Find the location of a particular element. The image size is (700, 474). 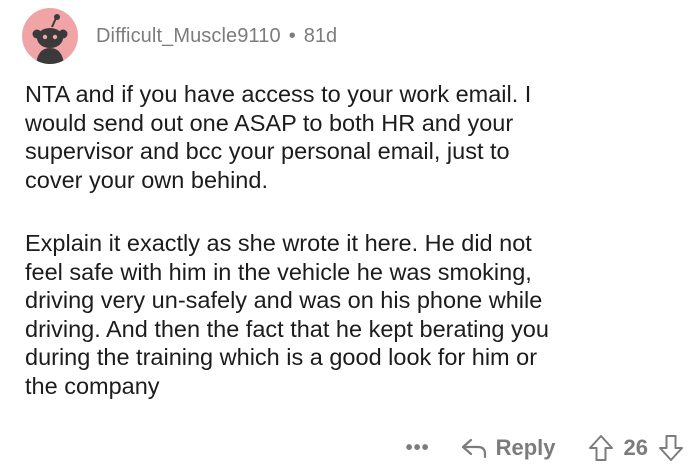

reply-button: Reply is located at coordinates (508, 448).